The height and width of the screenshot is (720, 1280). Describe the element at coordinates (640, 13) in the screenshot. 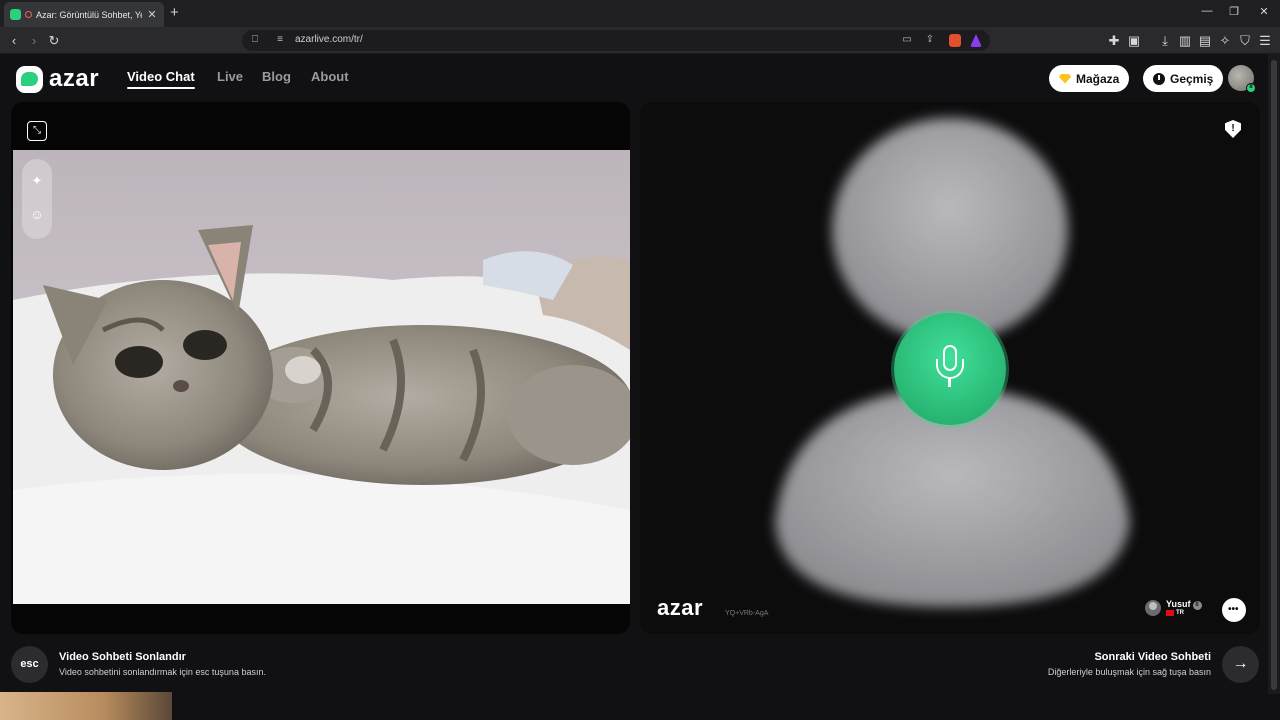

I see `browser-tab-strip: Azar: Görüntülü Sohbet, Yeni ✕ + — ❐ ✕` at that location.